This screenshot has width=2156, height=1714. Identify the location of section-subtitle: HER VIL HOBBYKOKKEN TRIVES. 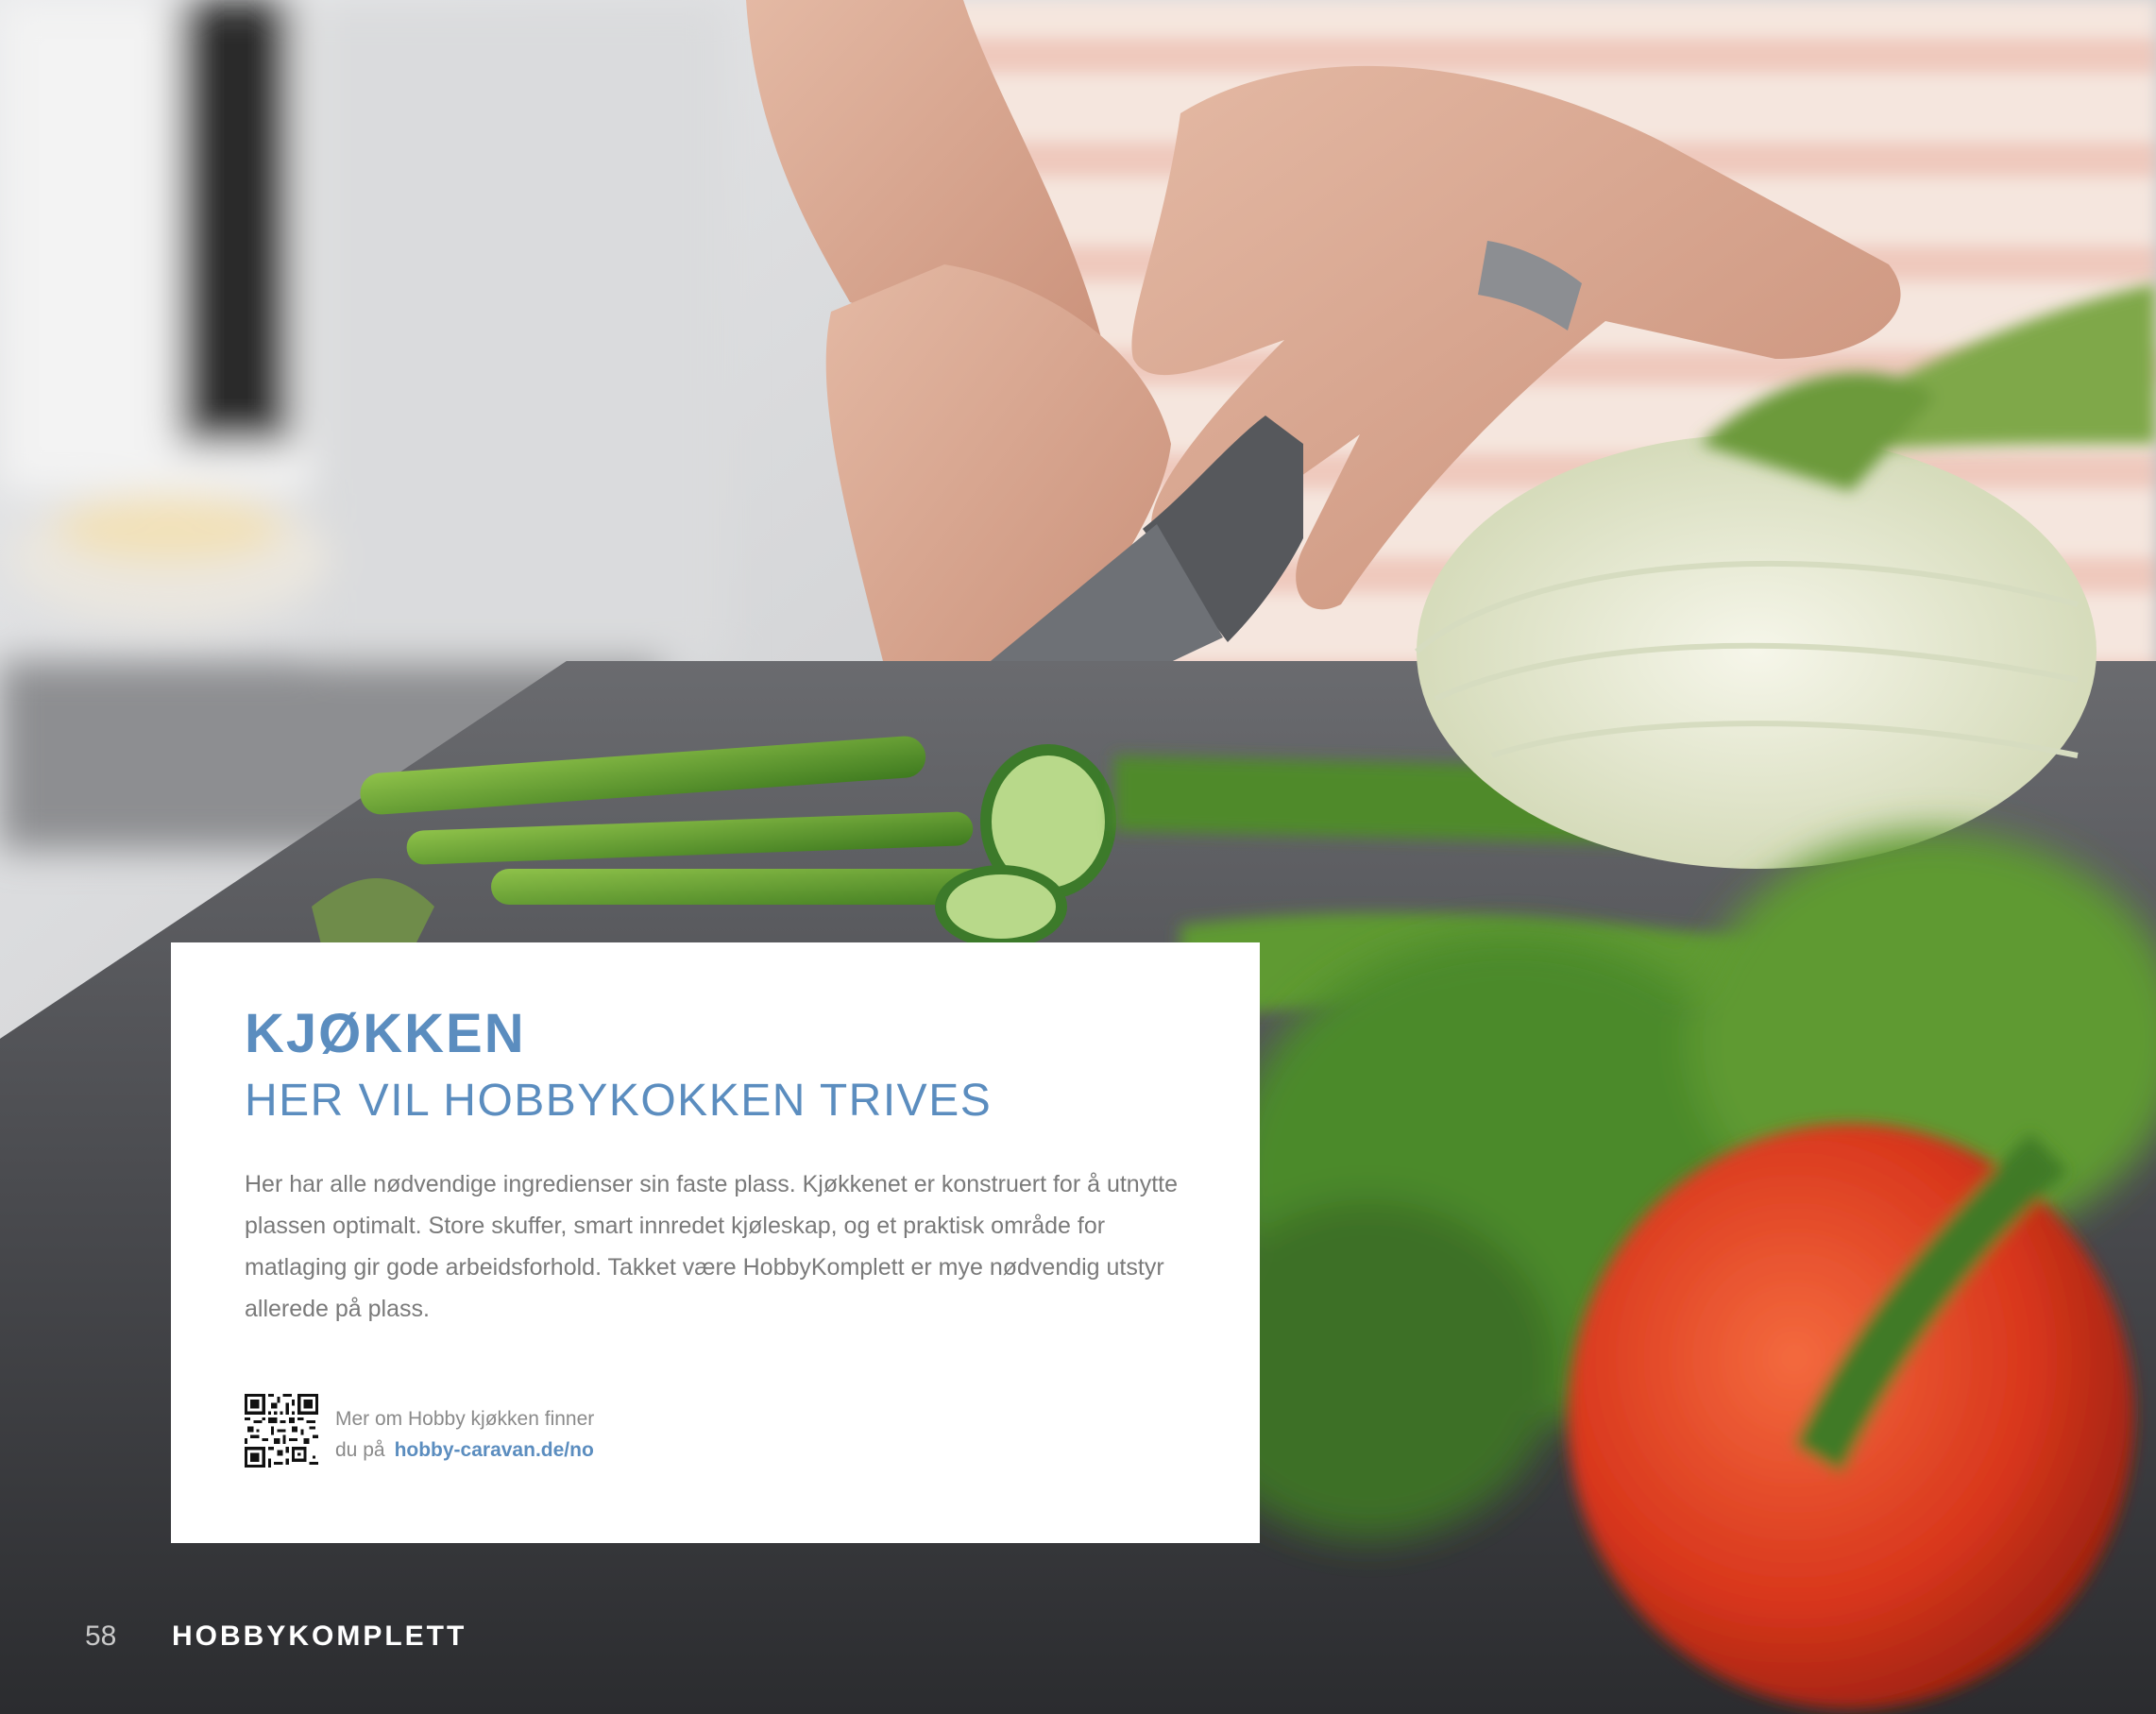
(619, 1101).